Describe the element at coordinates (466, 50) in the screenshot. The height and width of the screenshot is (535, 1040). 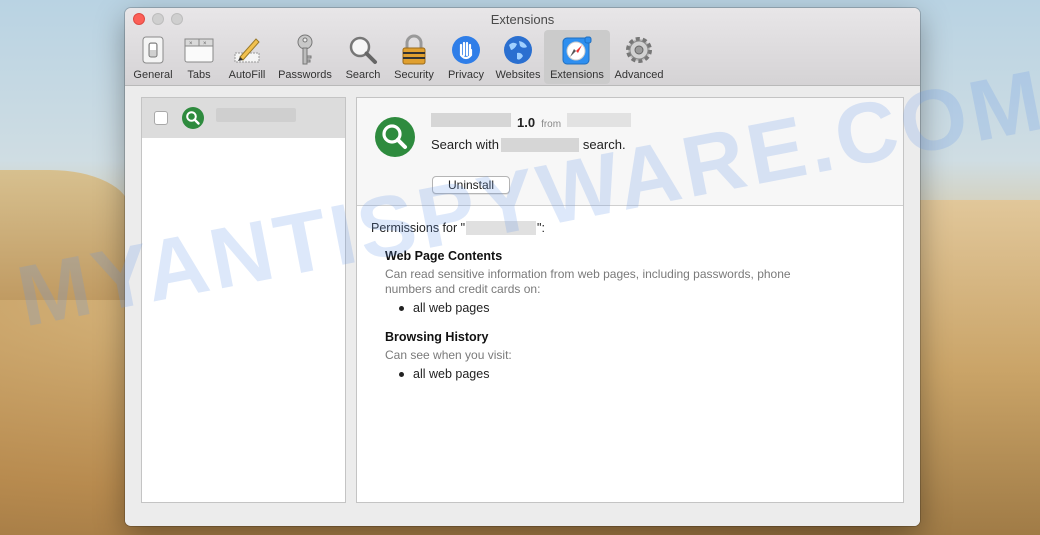
I see `hand-icon` at that location.